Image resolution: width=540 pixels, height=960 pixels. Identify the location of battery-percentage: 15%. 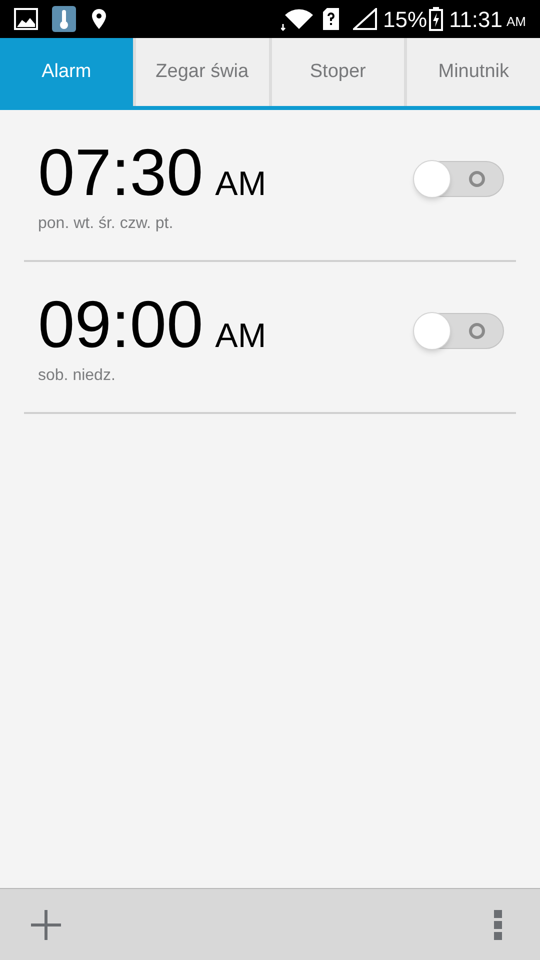
(405, 20).